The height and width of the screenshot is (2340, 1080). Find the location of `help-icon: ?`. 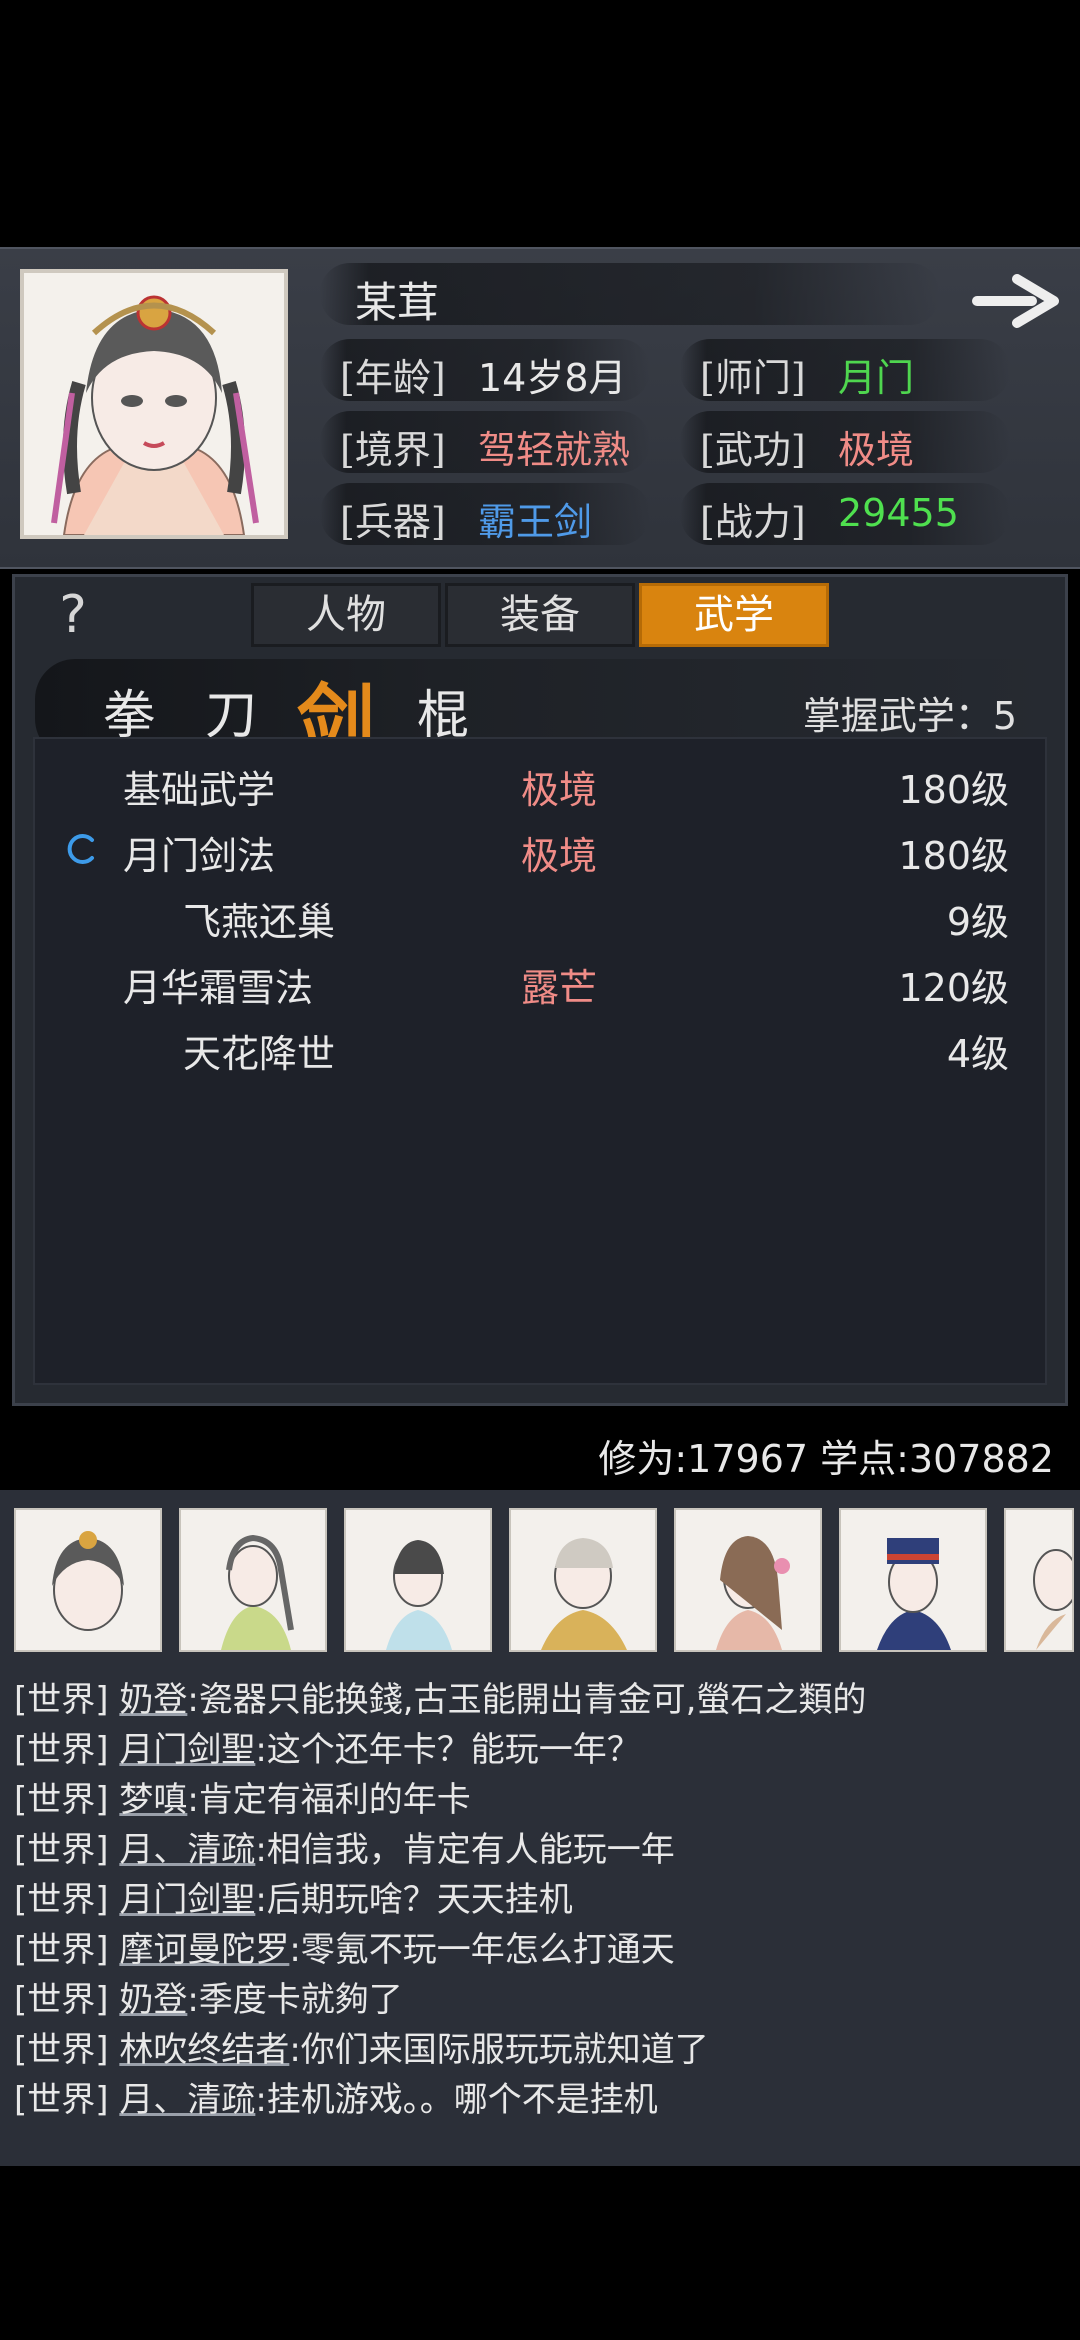

help-icon: ? is located at coordinates (73, 615).